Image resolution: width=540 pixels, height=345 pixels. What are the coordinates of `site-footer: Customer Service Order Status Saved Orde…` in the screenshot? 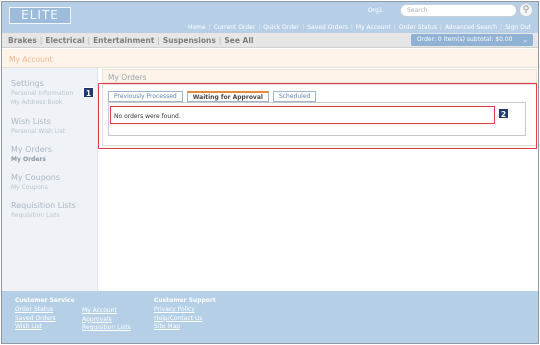 It's located at (270, 317).